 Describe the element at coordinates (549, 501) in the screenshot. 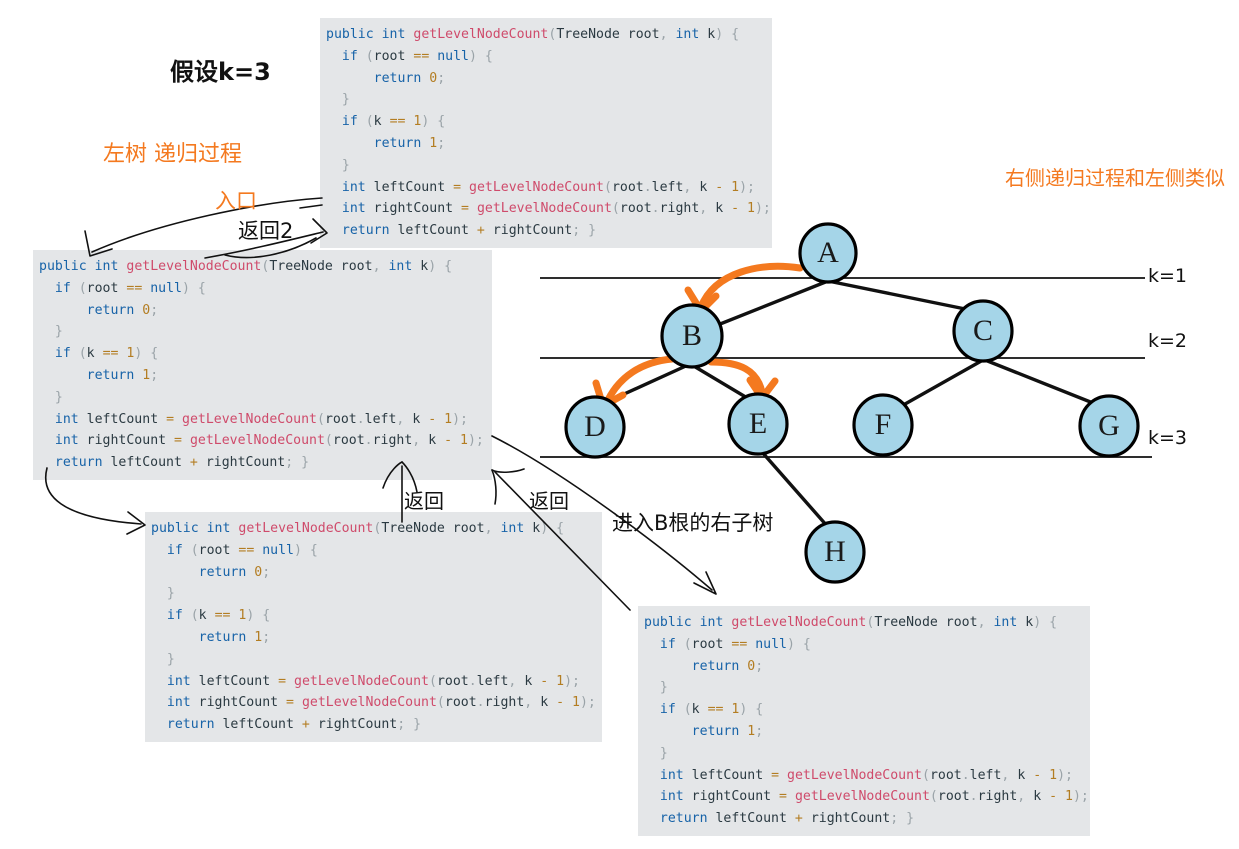

I see `annotation-return-right: 返回` at that location.